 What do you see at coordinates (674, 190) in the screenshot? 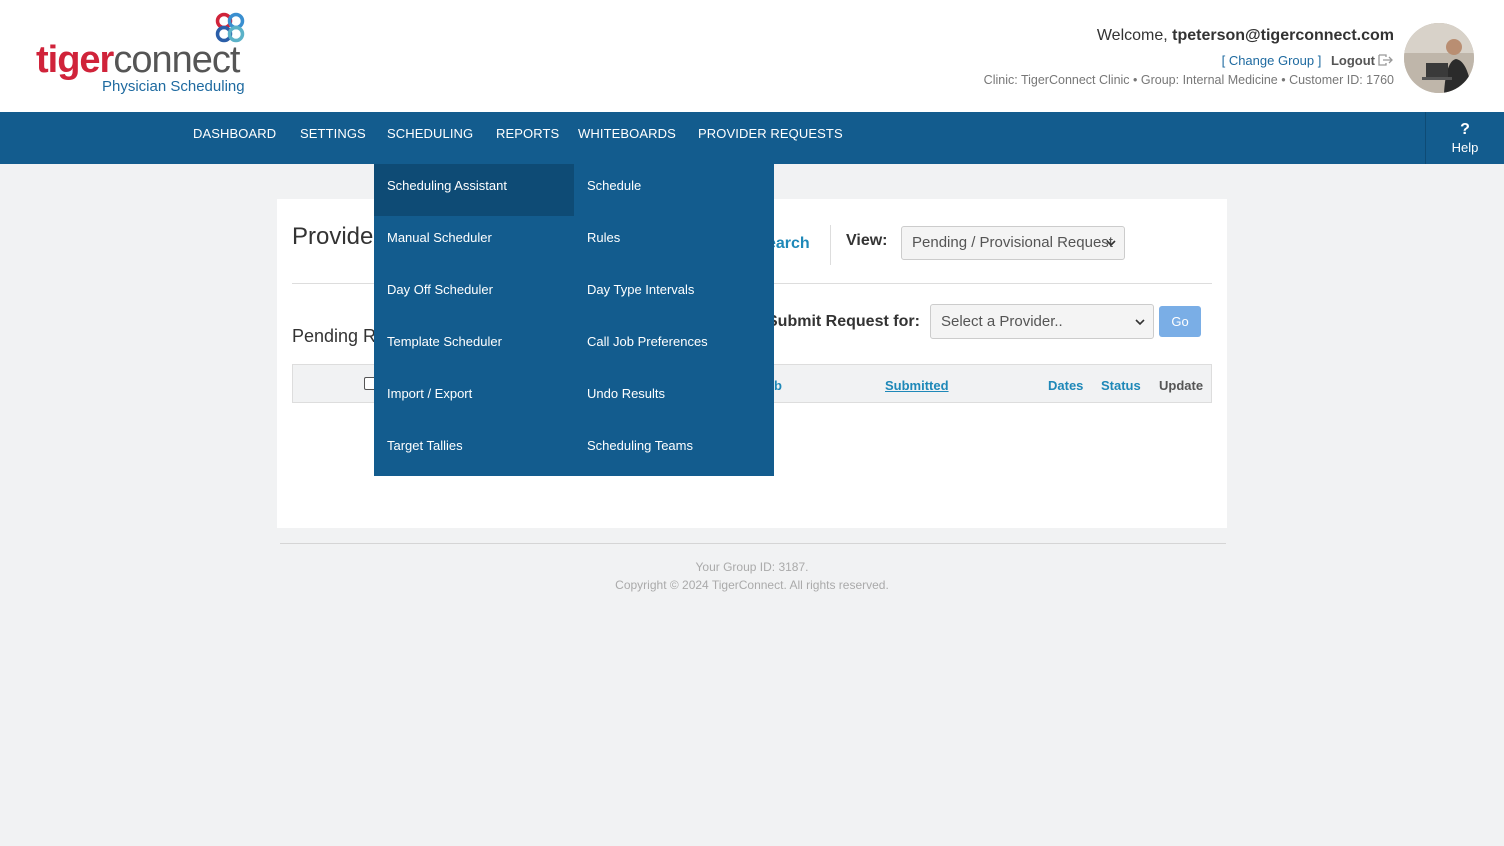
I see `menu-item-schedule: Schedule` at bounding box center [674, 190].